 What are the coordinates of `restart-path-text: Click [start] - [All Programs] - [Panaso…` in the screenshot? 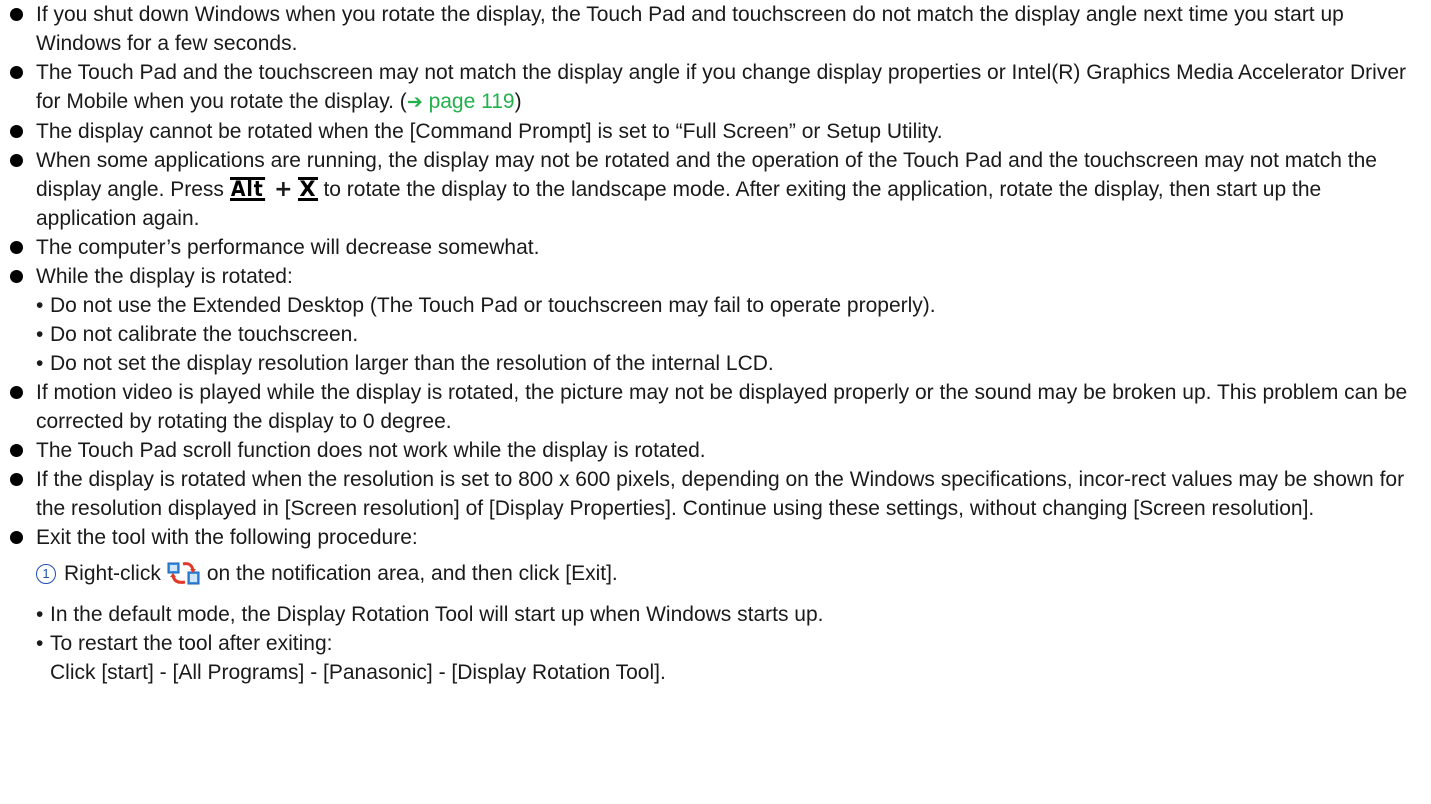 It's located at (358, 672).